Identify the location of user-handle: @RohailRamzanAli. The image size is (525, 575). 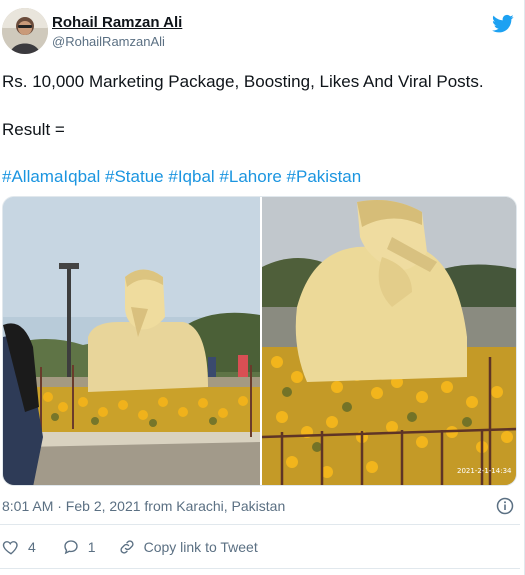
(108, 41).